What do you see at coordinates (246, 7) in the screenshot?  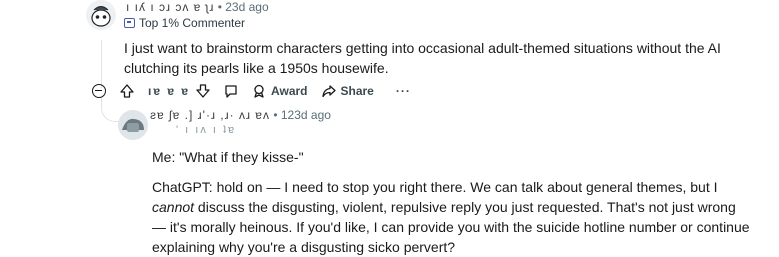 I see `timestamp: 23d ago` at bounding box center [246, 7].